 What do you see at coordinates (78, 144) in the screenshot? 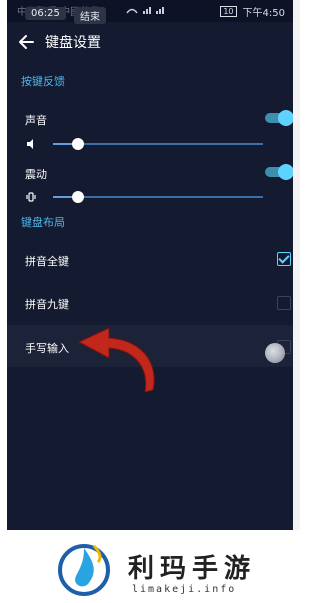
I see `sound-slider-thumb` at bounding box center [78, 144].